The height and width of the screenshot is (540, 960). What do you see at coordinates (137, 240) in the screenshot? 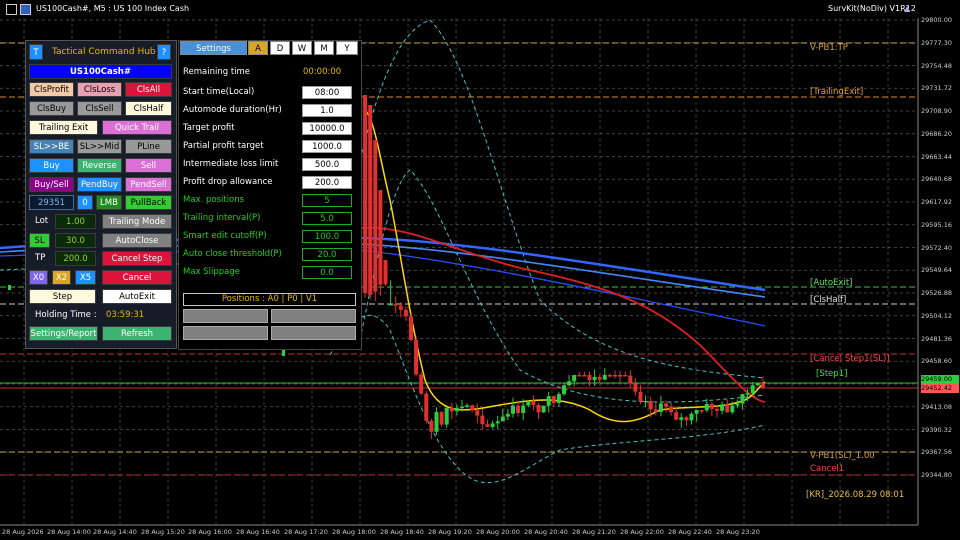
I see `auto-close-button: AutoClose` at bounding box center [137, 240].